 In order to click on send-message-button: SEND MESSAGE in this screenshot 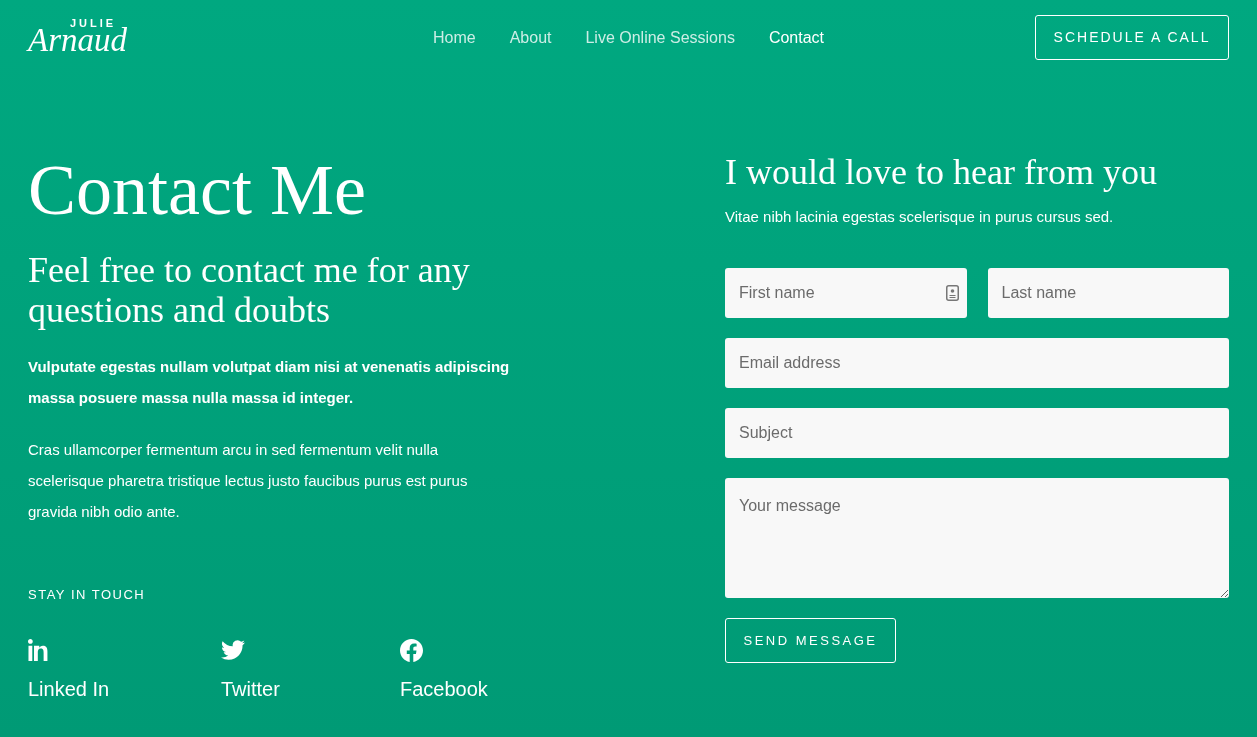, I will do `click(810, 640)`.